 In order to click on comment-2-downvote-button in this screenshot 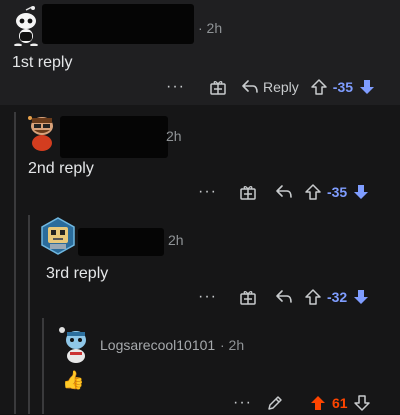, I will do `click(361, 192)`.